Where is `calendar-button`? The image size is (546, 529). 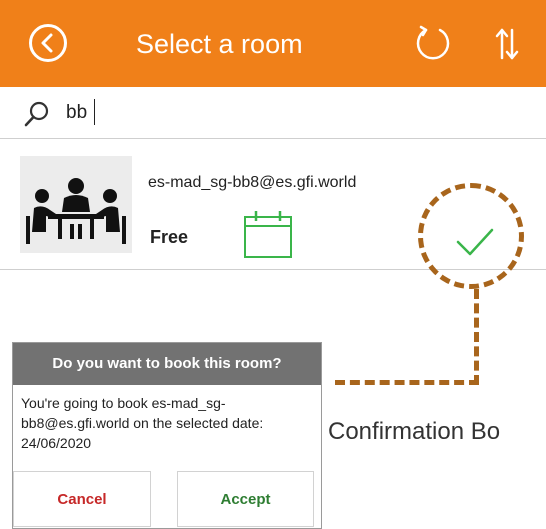
calendar-button is located at coordinates (268, 235).